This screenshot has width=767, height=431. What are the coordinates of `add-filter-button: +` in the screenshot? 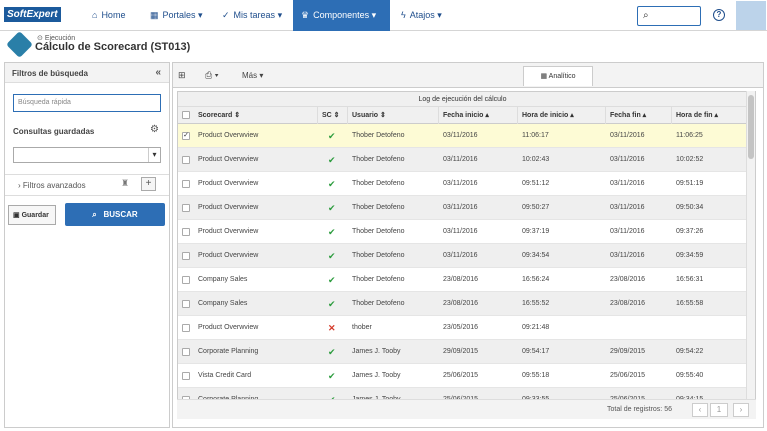 It's located at (148, 184).